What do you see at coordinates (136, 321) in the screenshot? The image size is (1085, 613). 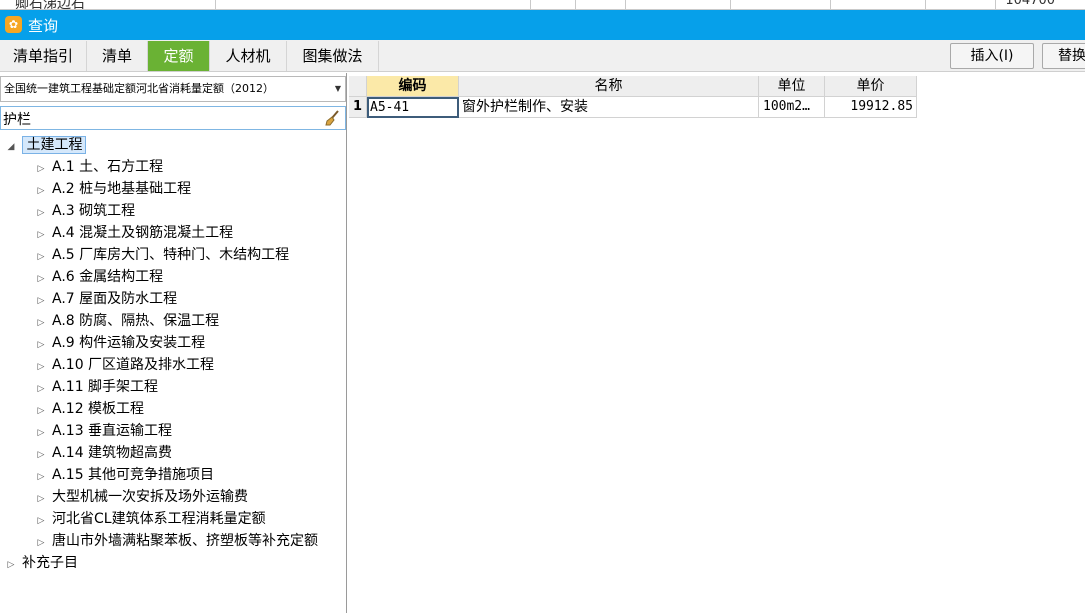 I see `tree-node-label: A.8 防腐、隔热、保温工程` at bounding box center [136, 321].